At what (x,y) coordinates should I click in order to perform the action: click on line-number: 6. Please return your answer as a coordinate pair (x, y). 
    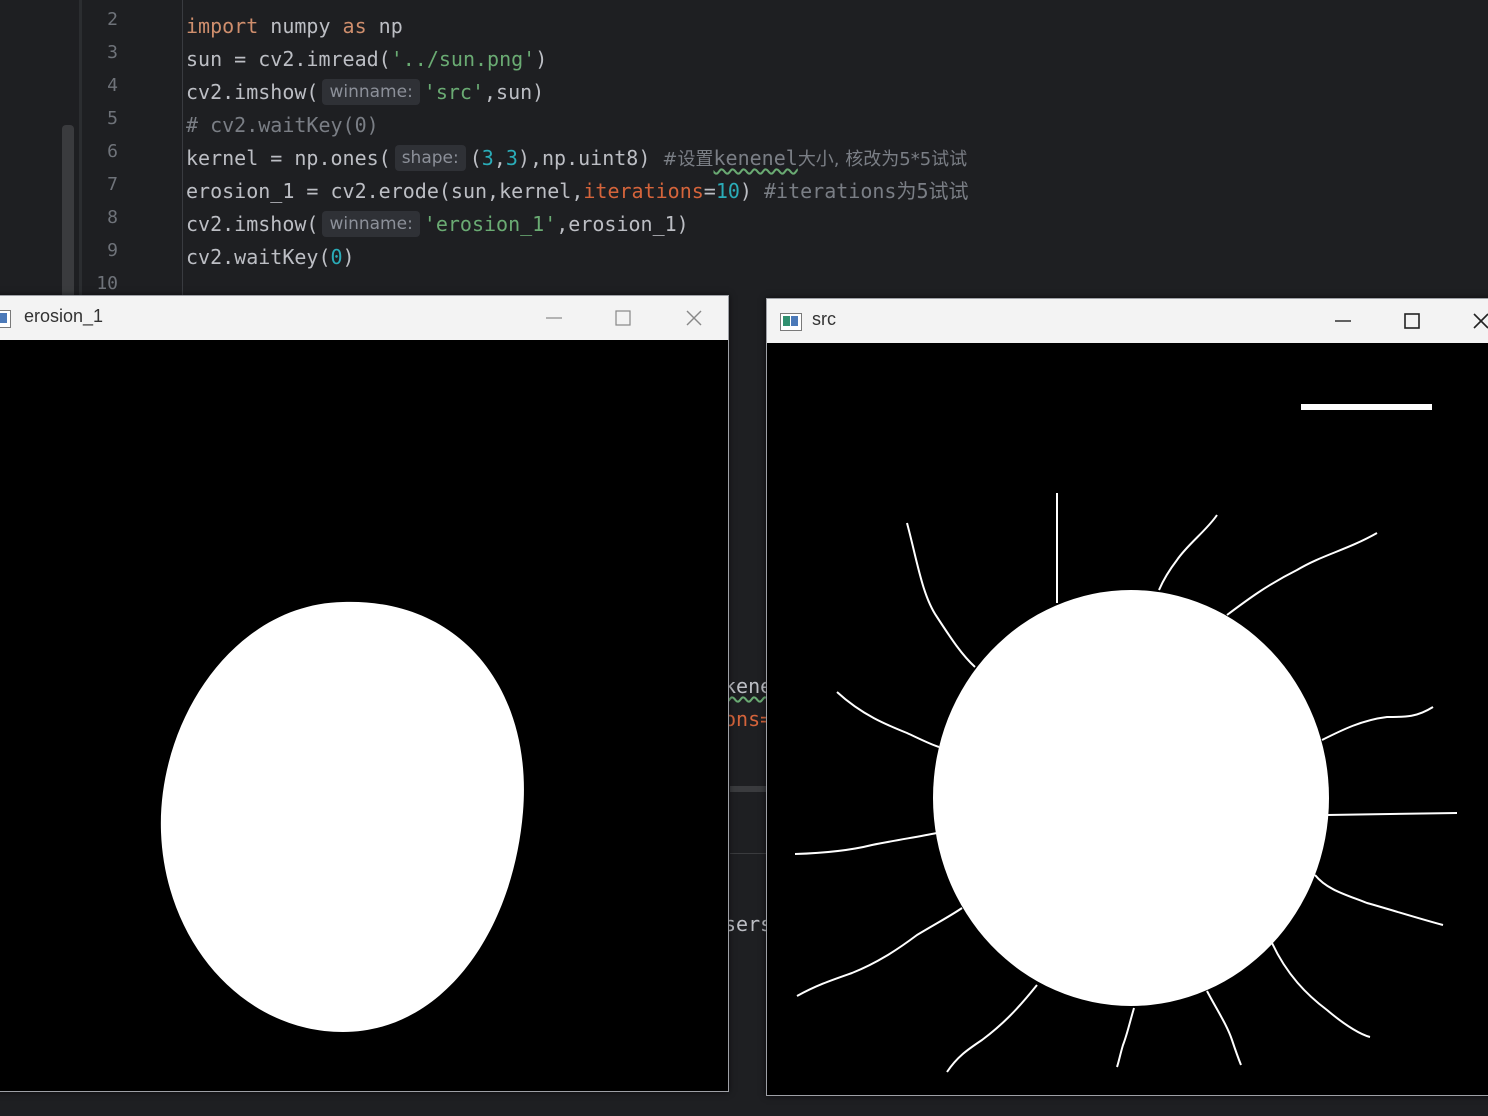
    Looking at the image, I should click on (112, 151).